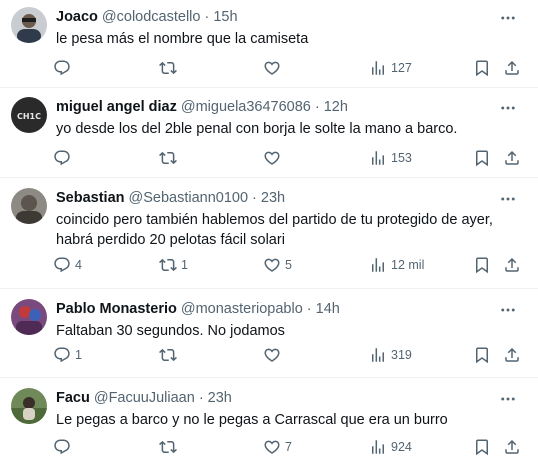 The image size is (538, 473). I want to click on display-name: miguel angel diaz, so click(116, 107).